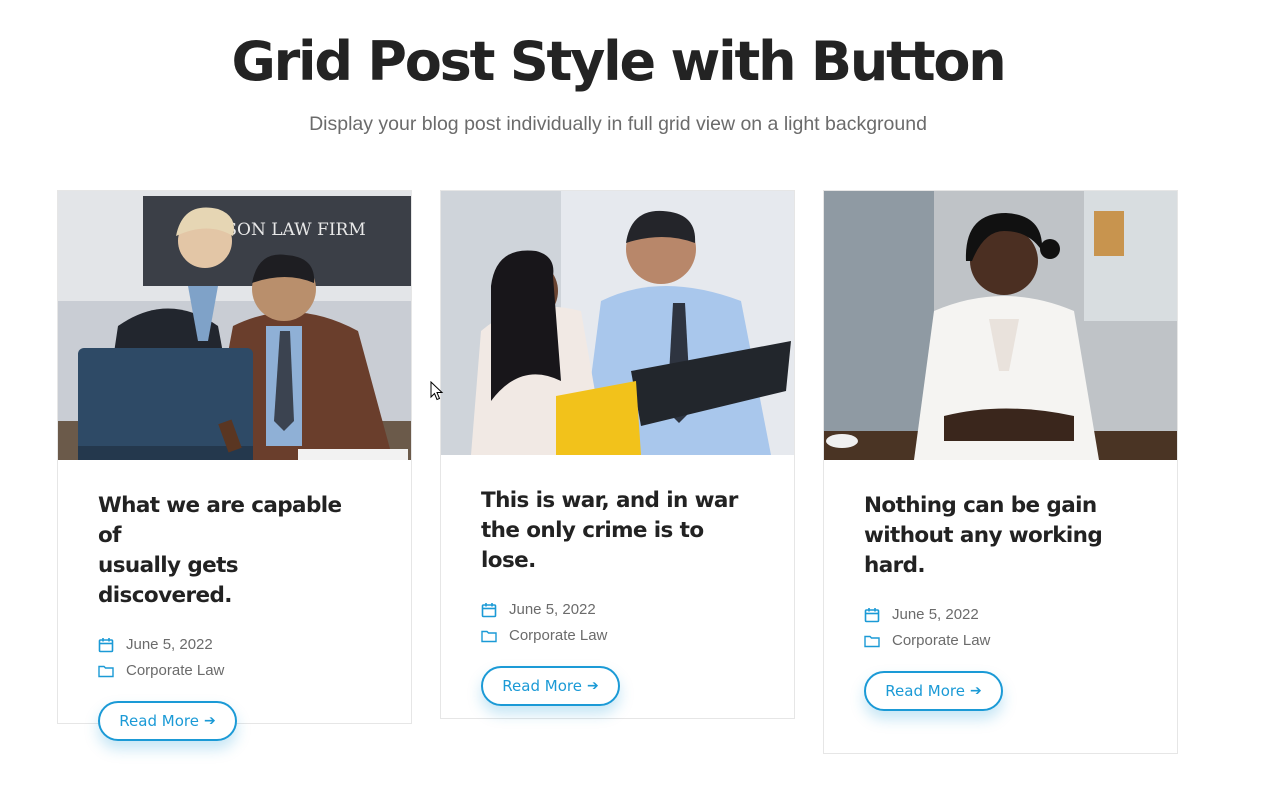 The image size is (1261, 793). What do you see at coordinates (983, 535) in the screenshot?
I see `post-title-line: without any working` at bounding box center [983, 535].